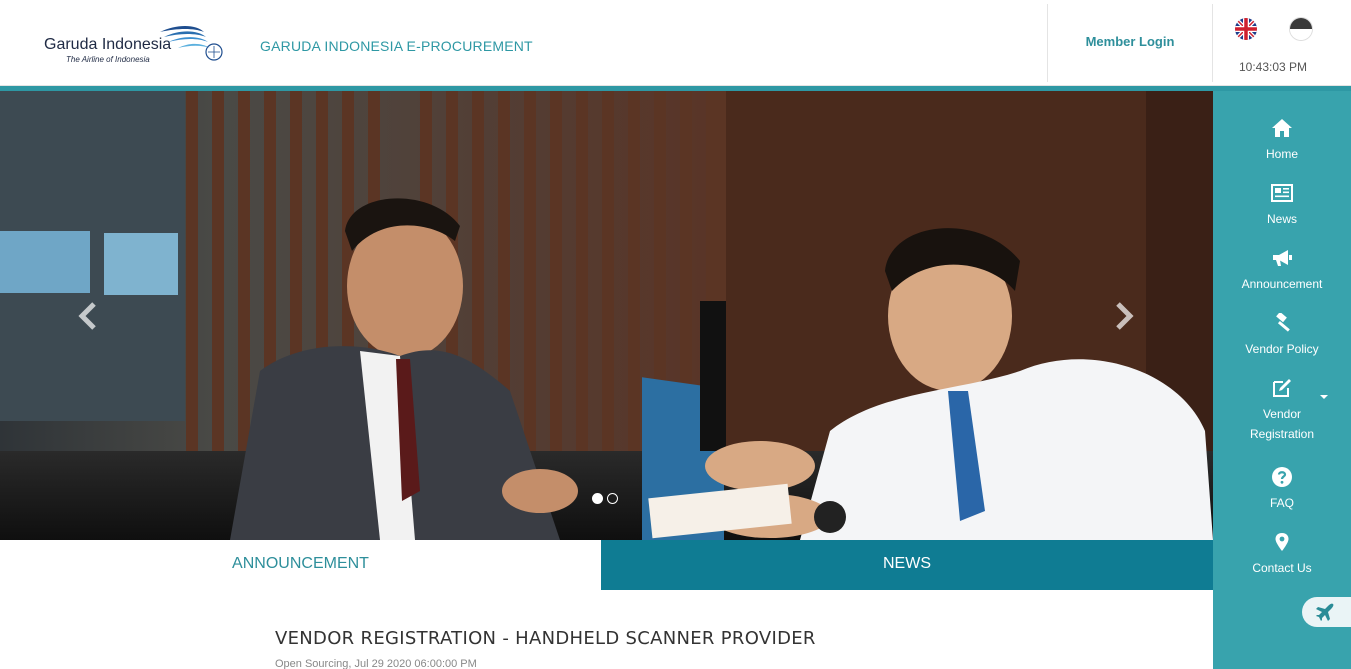 Image resolution: width=1351 pixels, height=669 pixels. Describe the element at coordinates (1282, 477) in the screenshot. I see `question-icon` at that location.